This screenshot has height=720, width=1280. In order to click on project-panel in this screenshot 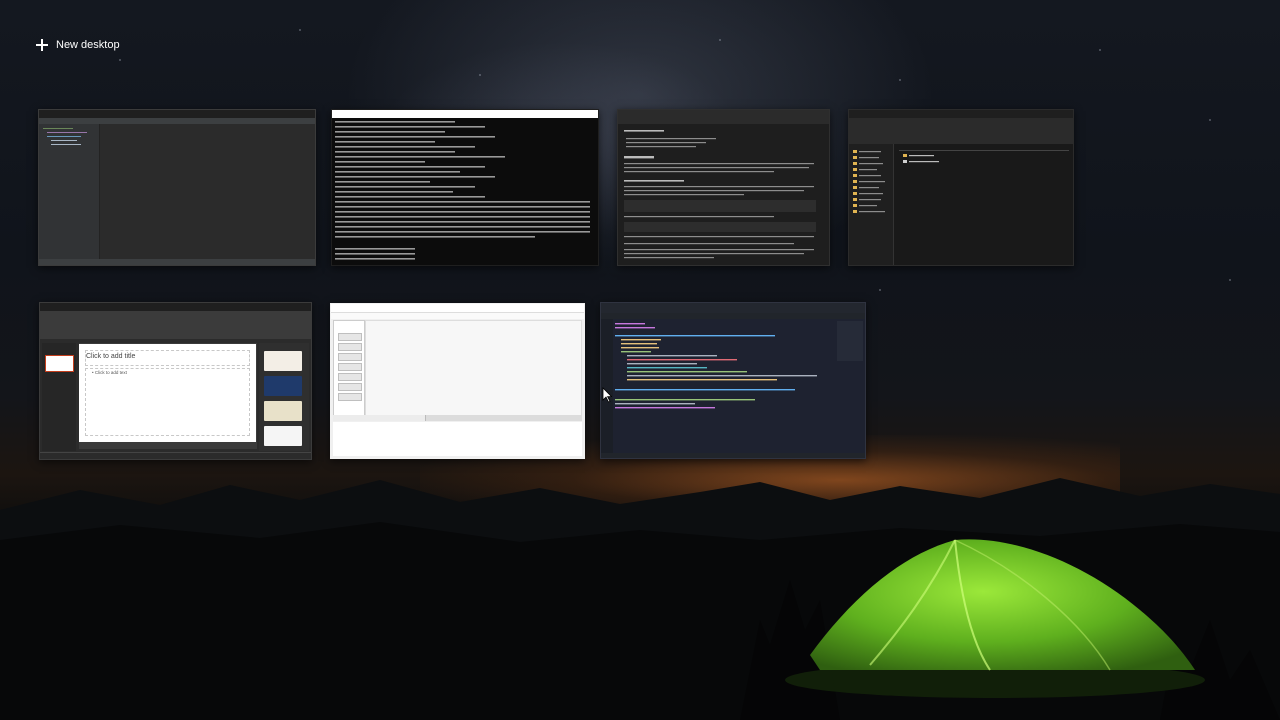, I will do `click(69, 191)`.